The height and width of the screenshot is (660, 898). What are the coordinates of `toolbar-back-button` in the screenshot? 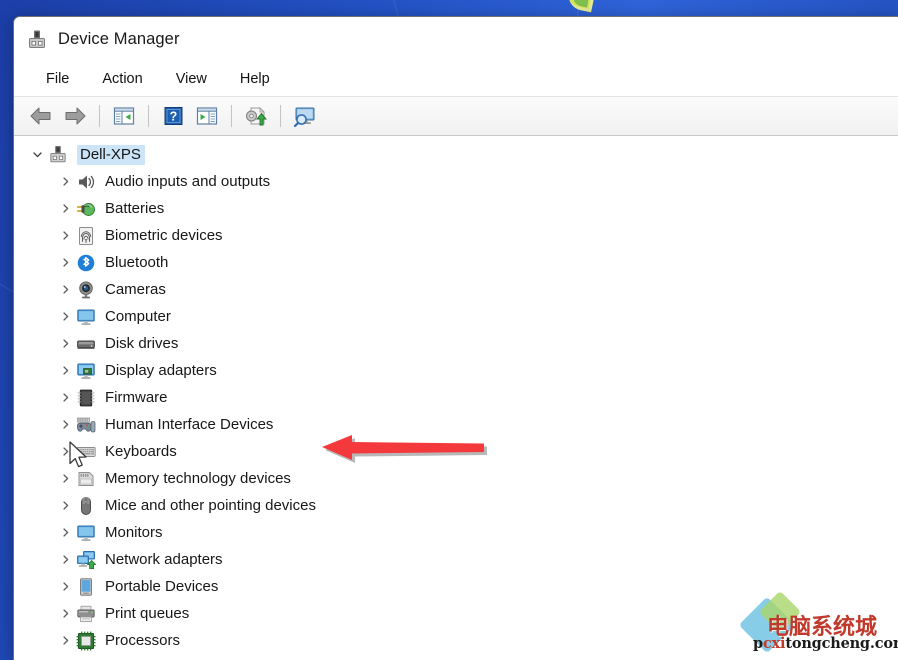 It's located at (41, 116).